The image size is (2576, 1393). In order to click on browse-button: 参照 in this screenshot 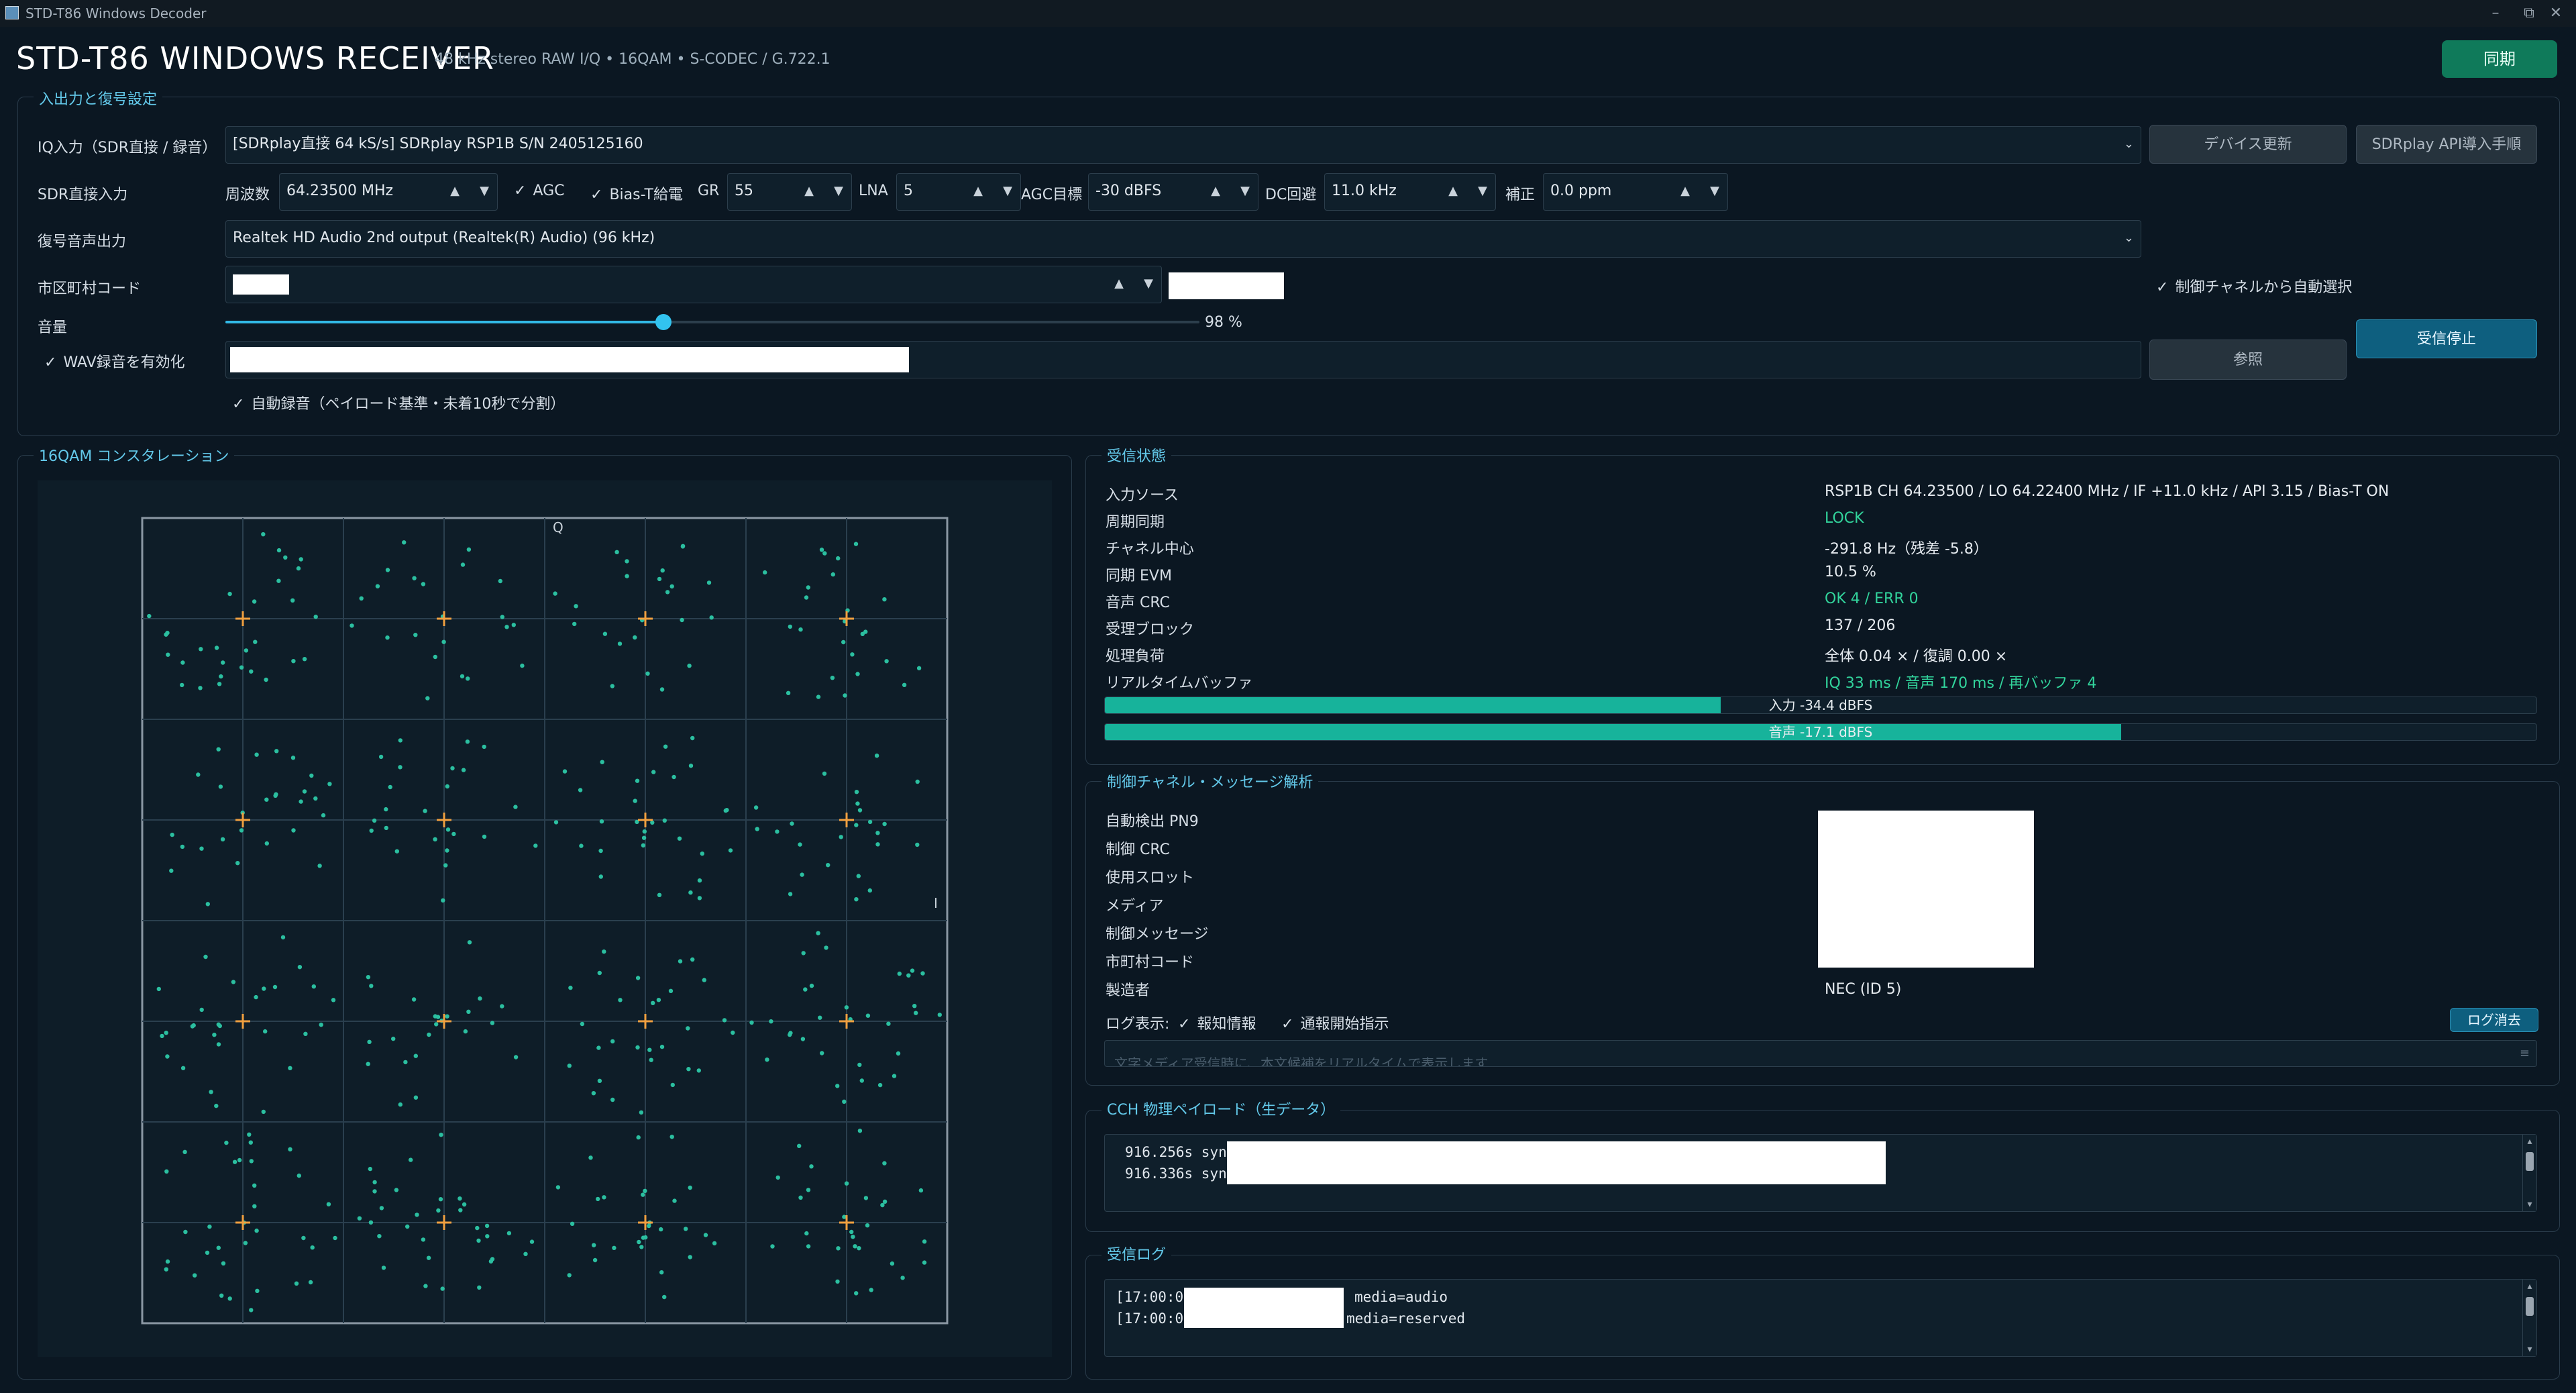, I will do `click(2248, 360)`.